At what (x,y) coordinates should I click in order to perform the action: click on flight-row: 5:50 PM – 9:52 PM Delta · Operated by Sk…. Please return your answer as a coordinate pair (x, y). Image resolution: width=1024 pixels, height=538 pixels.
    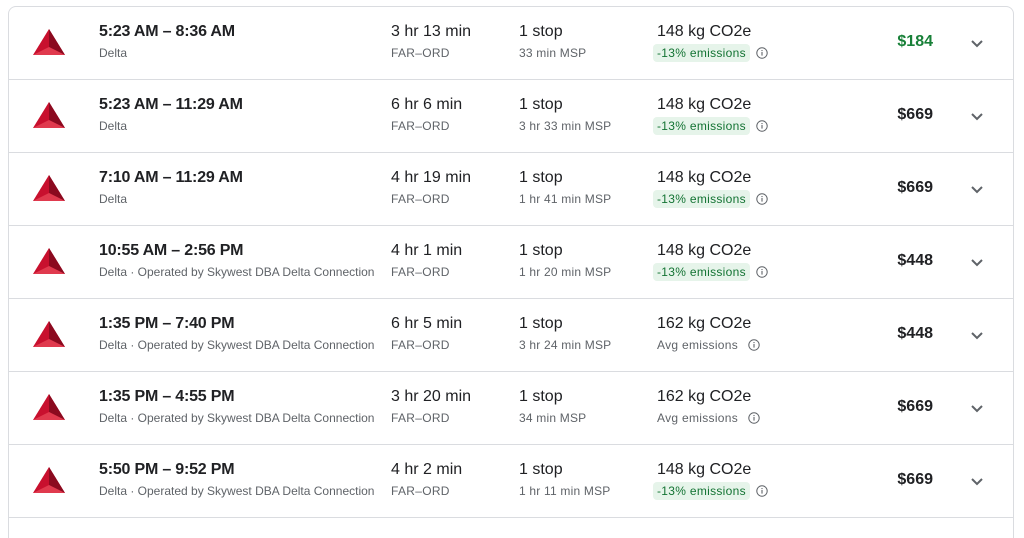
    Looking at the image, I should click on (511, 481).